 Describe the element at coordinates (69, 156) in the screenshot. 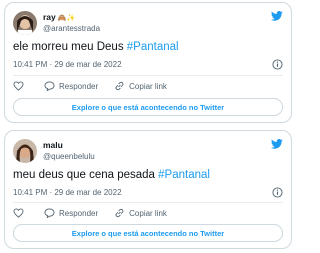

I see `user-handle: @queenbelulu` at that location.